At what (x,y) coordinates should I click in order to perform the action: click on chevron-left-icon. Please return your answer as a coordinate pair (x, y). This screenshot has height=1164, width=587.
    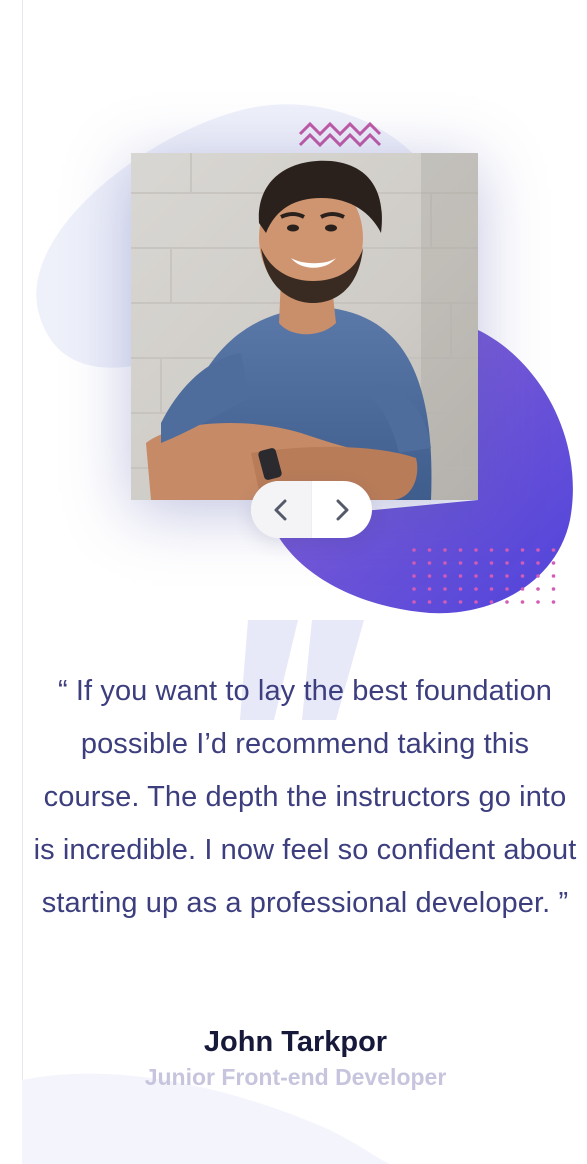
    Looking at the image, I should click on (280, 509).